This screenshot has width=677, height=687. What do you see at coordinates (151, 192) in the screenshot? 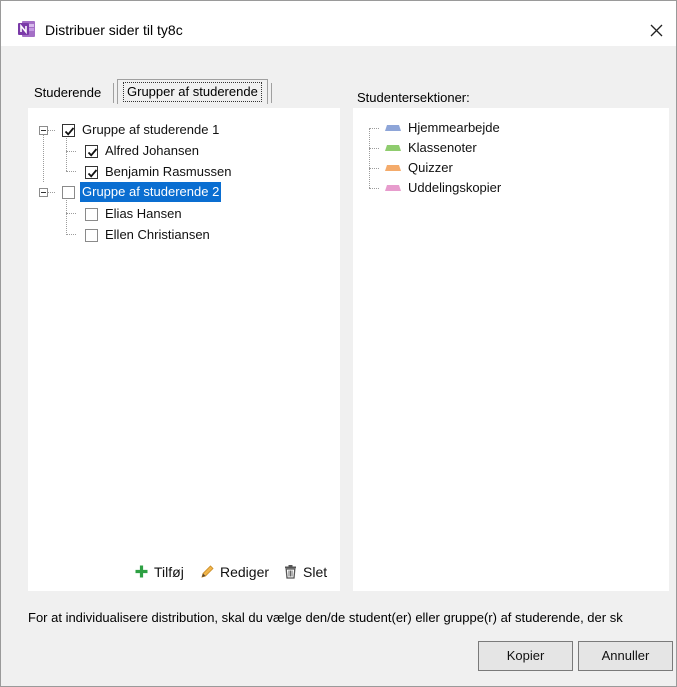
I see `group-label: Gruppe af studerende 2` at bounding box center [151, 192].